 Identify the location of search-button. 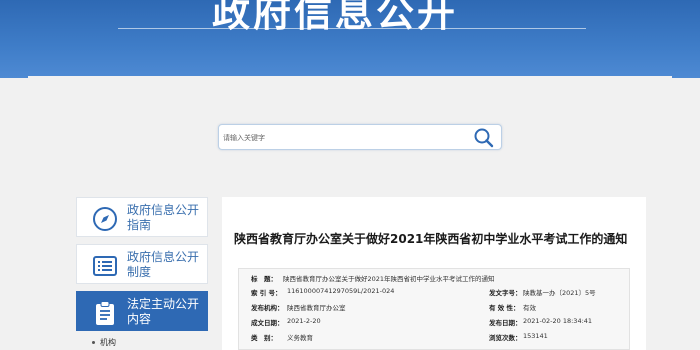
(484, 138).